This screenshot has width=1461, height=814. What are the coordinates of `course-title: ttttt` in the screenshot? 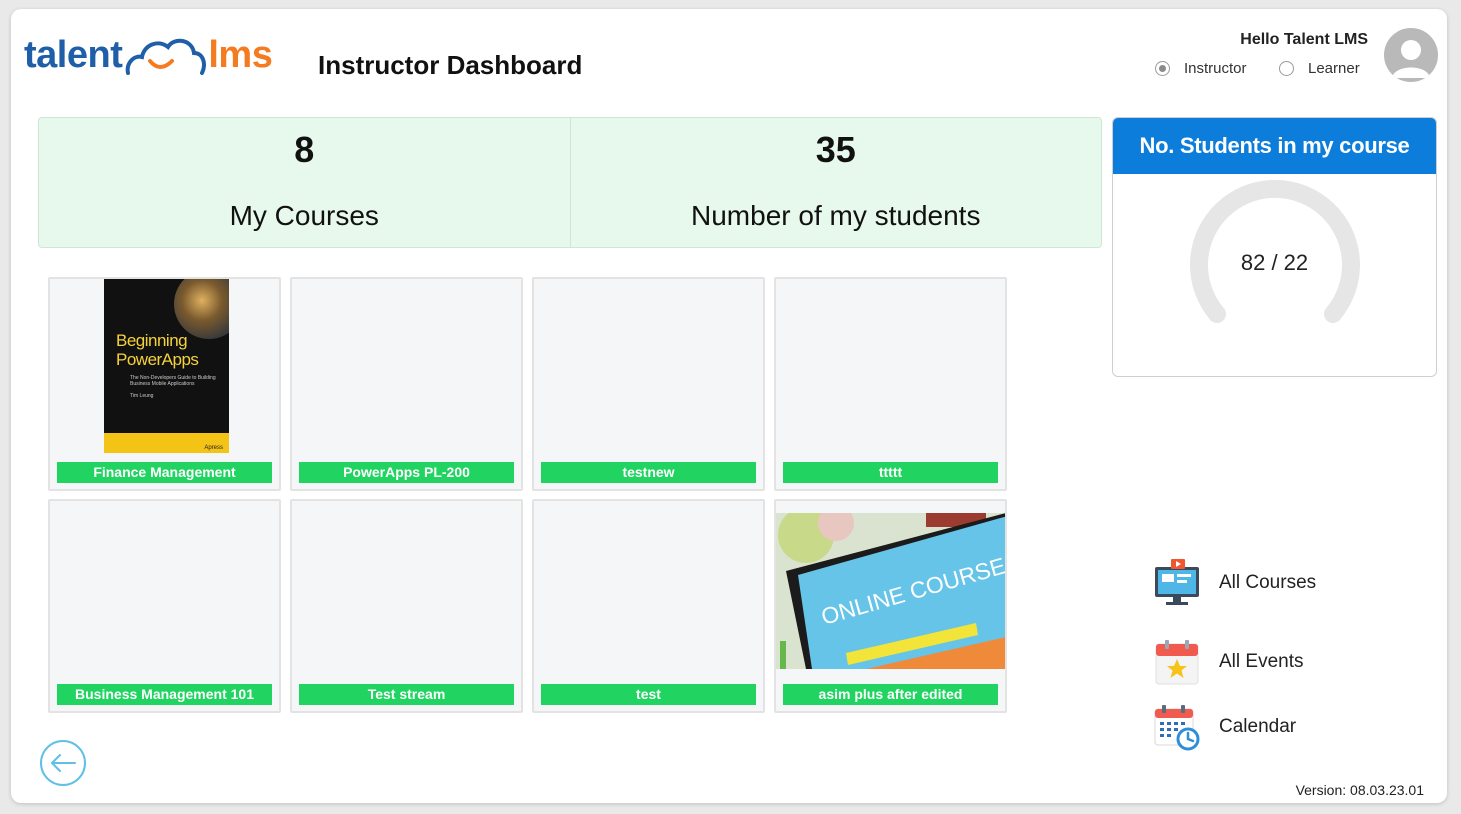 It's located at (890, 472).